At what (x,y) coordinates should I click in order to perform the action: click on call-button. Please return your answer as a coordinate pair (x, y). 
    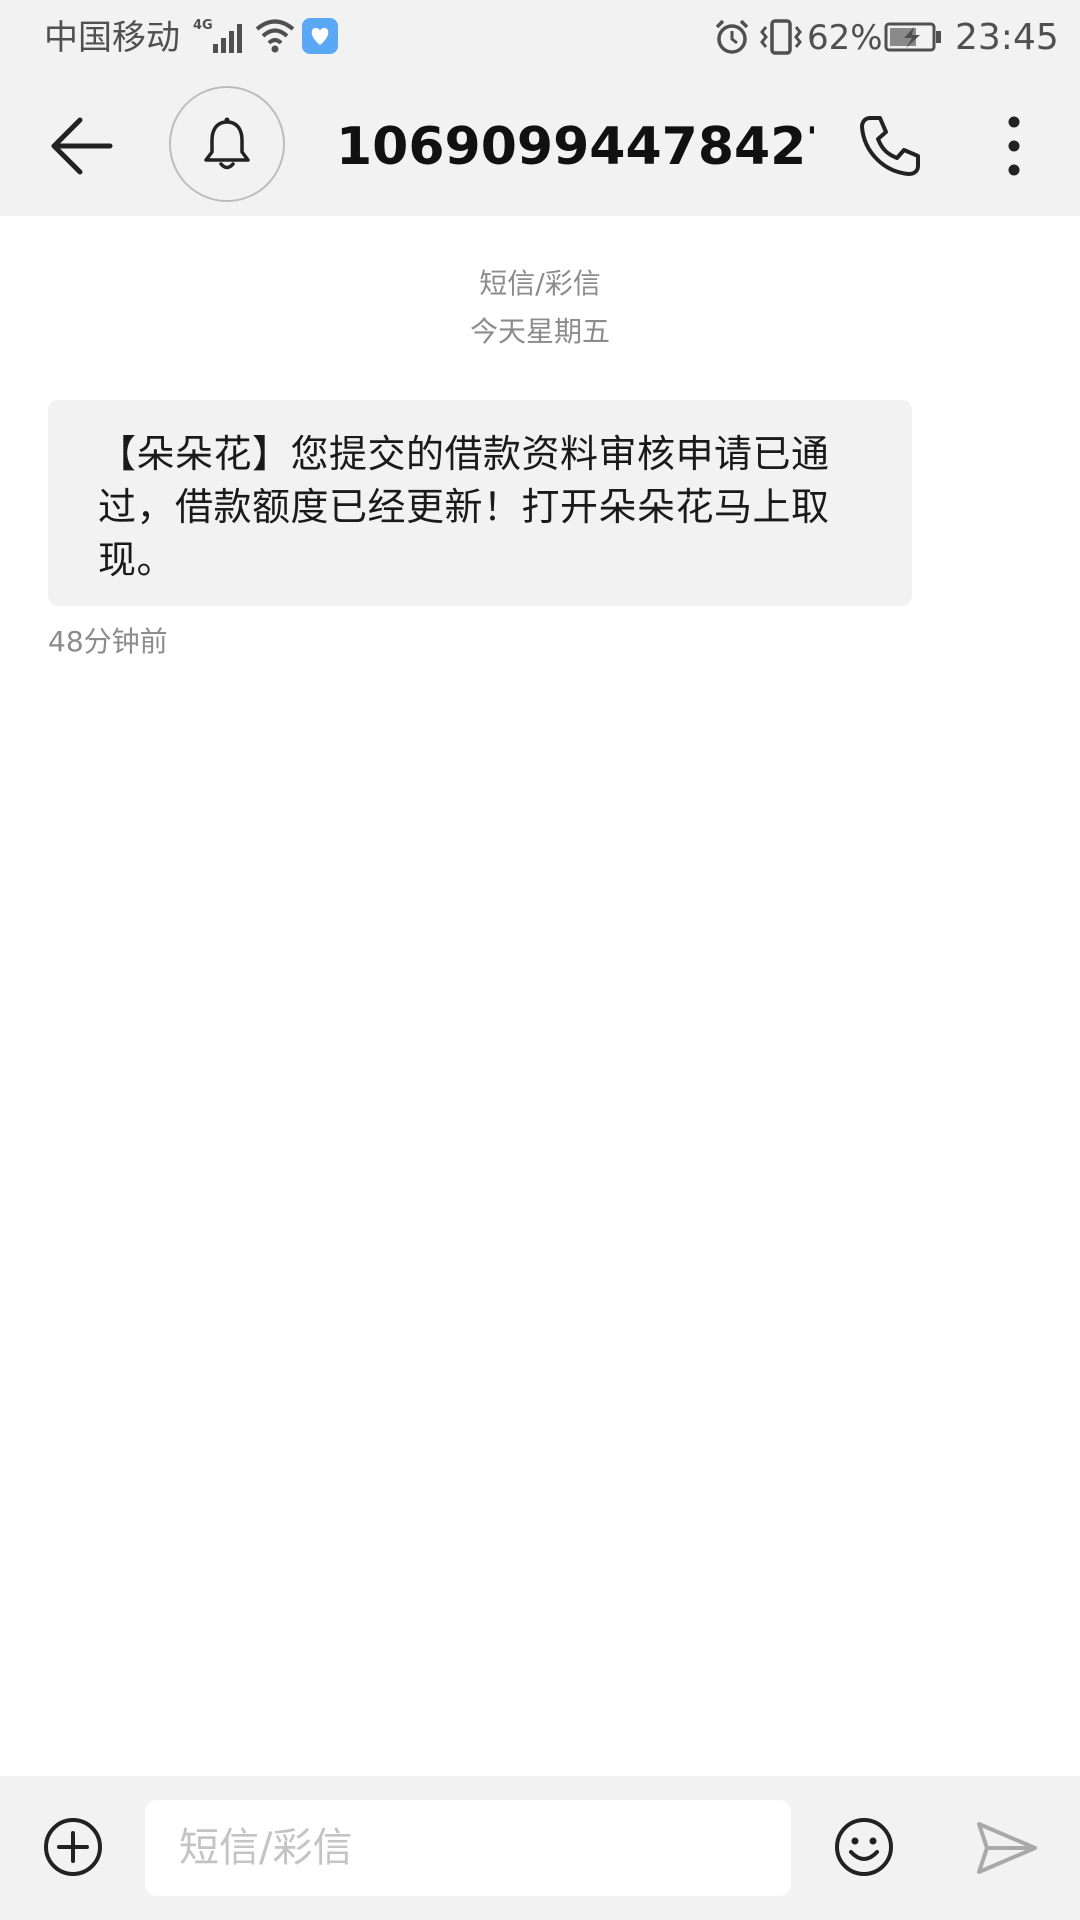
    Looking at the image, I should click on (890, 146).